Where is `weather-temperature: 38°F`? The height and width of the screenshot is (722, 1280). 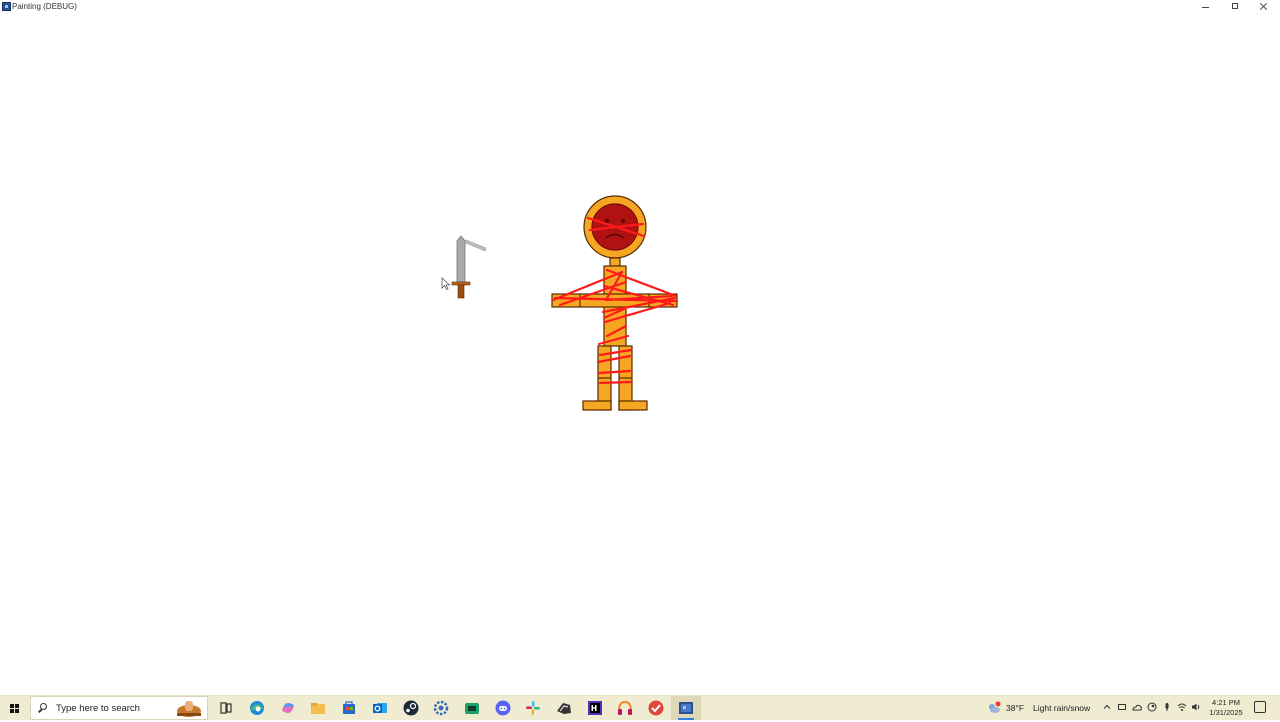
weather-temperature: 38°F is located at coordinates (1015, 708).